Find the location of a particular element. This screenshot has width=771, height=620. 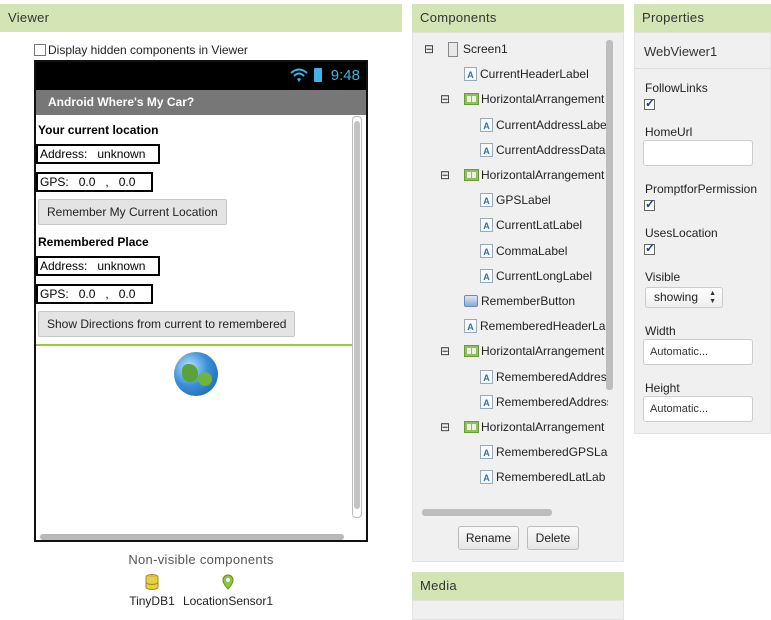

tree-item: A CurrentHeaderLabel is located at coordinates (526, 74).